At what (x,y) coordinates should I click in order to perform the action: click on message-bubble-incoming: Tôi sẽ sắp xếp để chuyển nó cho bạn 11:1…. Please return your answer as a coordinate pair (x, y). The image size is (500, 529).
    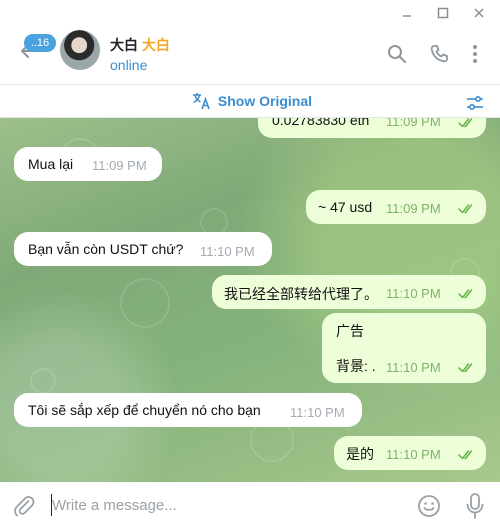
    Looking at the image, I should click on (188, 410).